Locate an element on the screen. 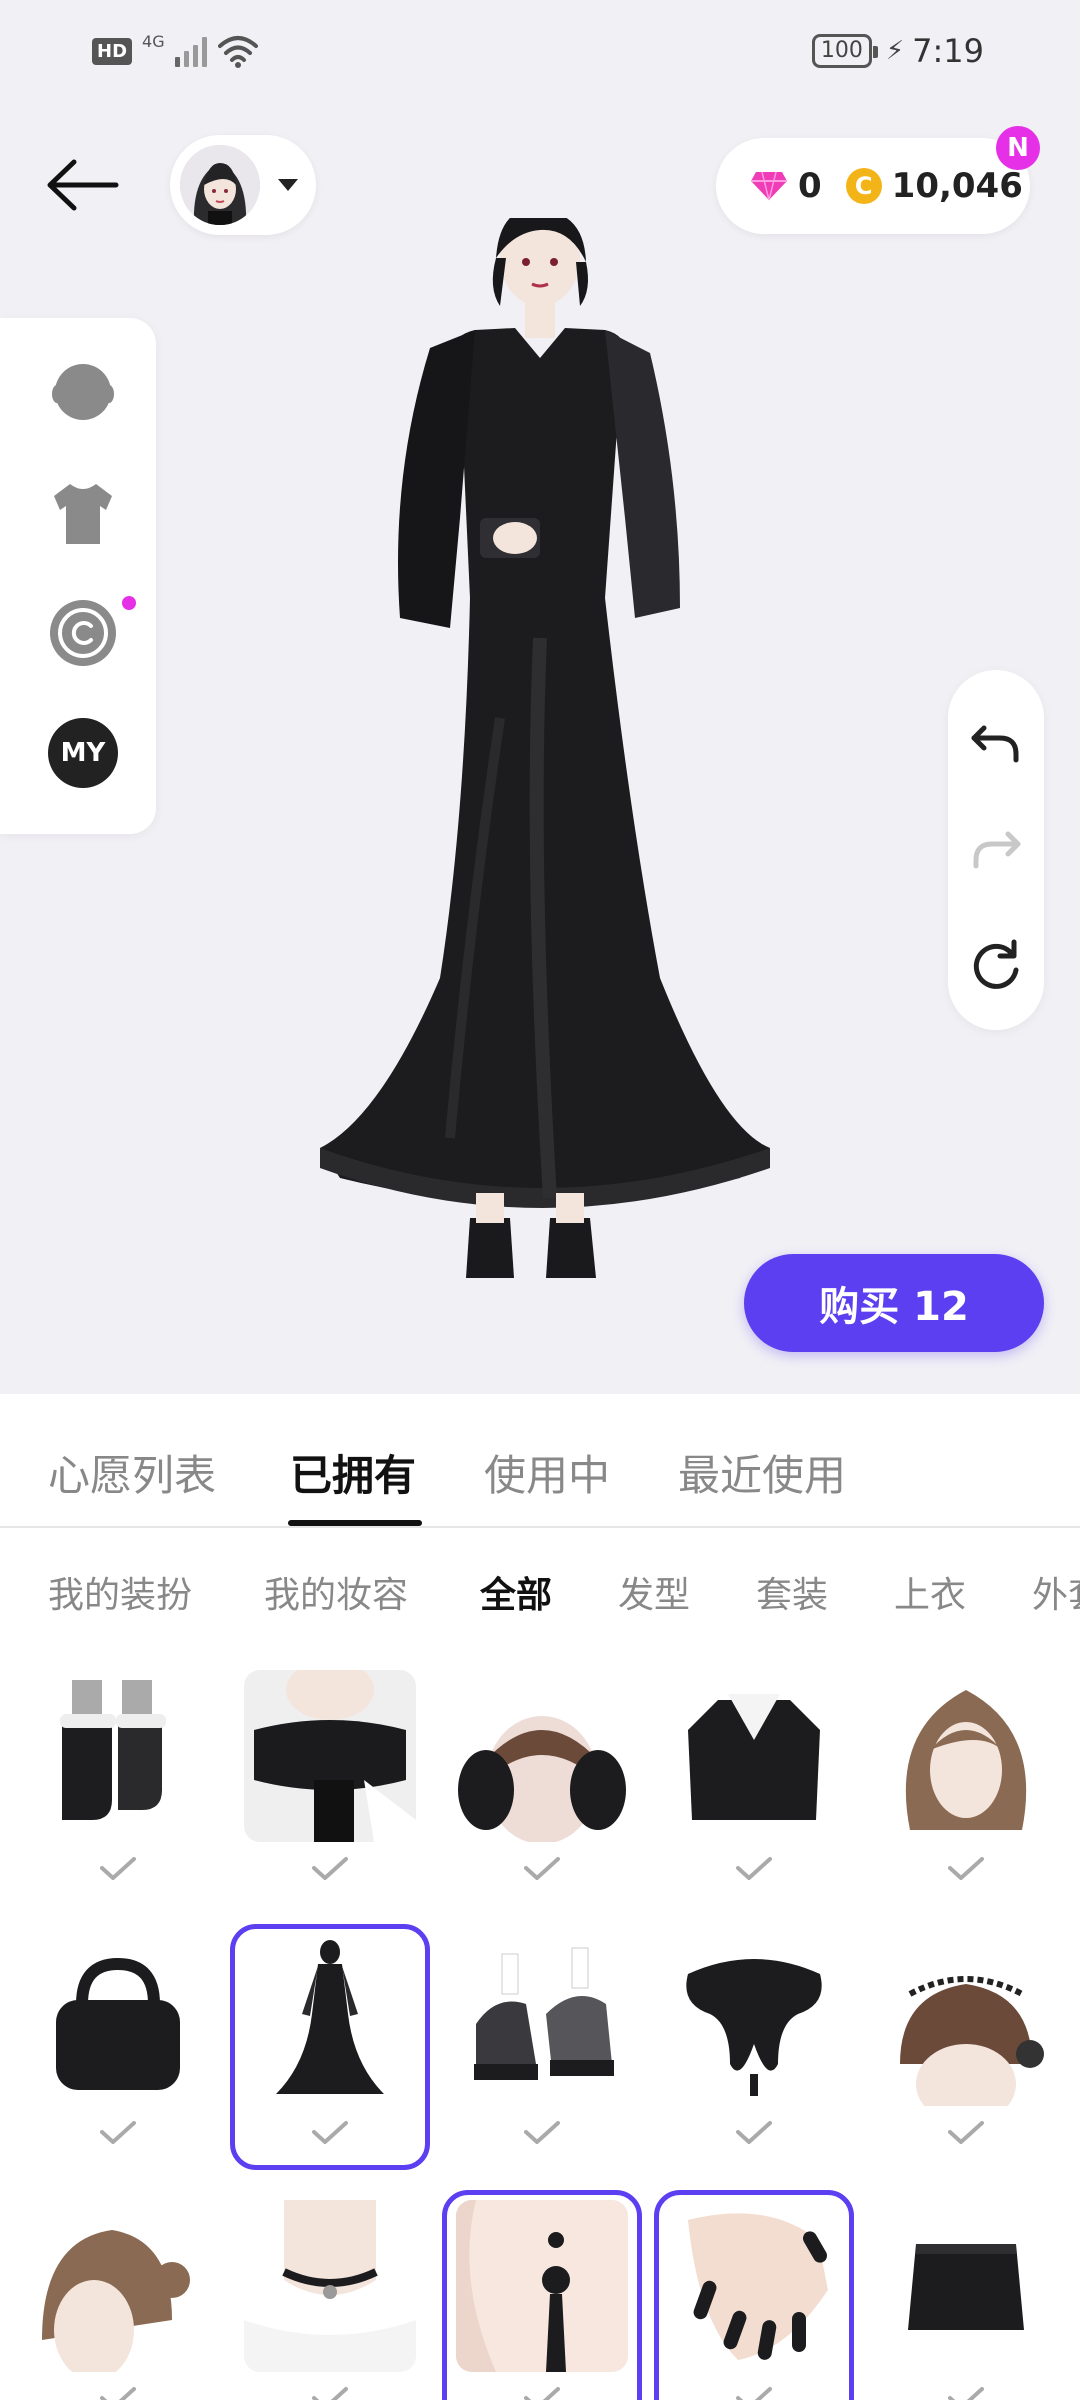 The width and height of the screenshot is (1080, 2400). earmuffs-thumbnail is located at coordinates (542, 1756).